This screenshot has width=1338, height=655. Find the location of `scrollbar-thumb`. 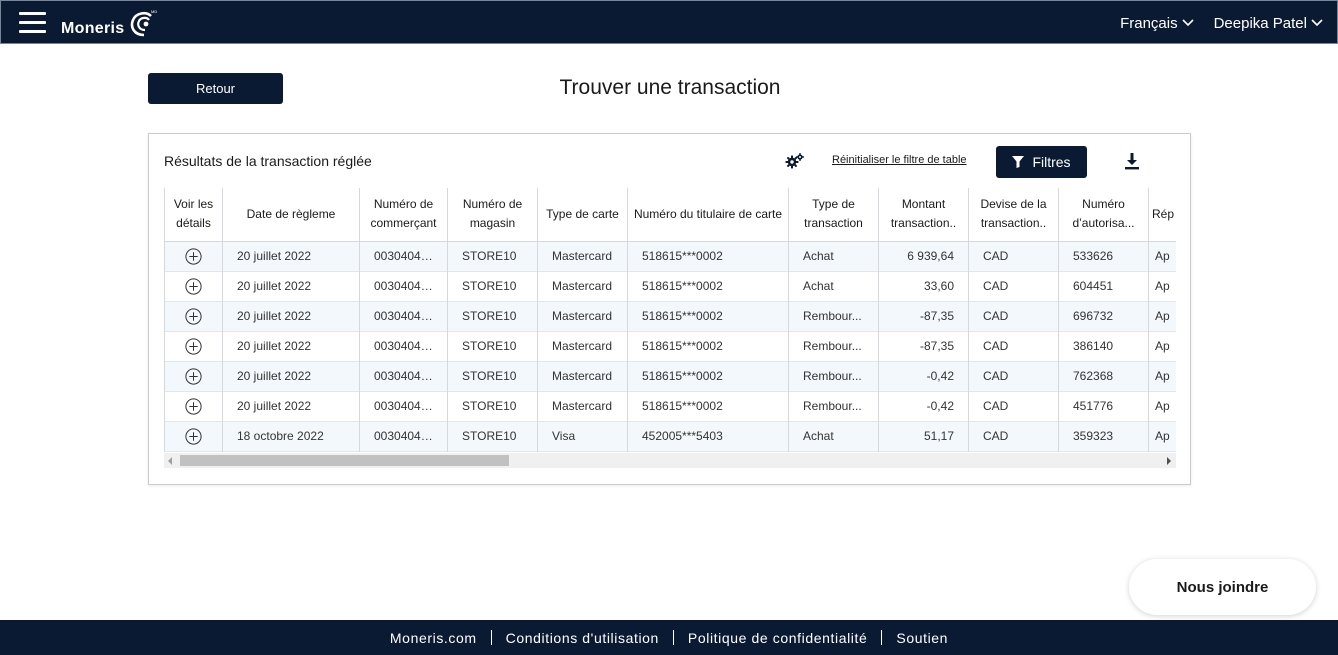

scrollbar-thumb is located at coordinates (344, 460).